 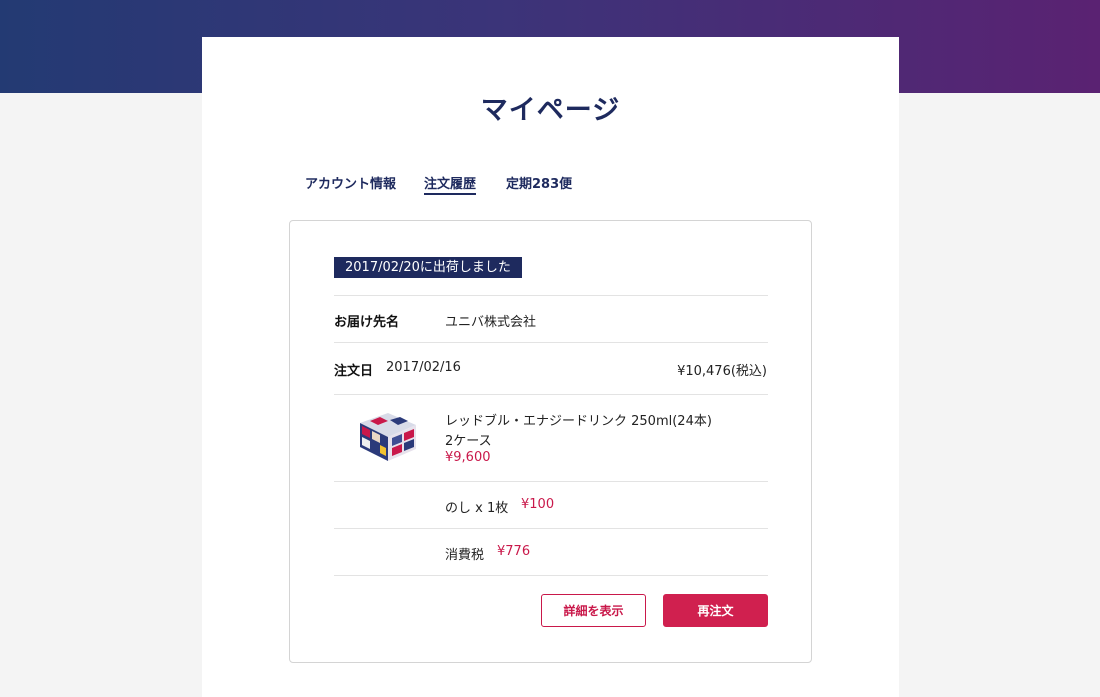 I want to click on recipient-label: お届け先名, so click(x=367, y=322).